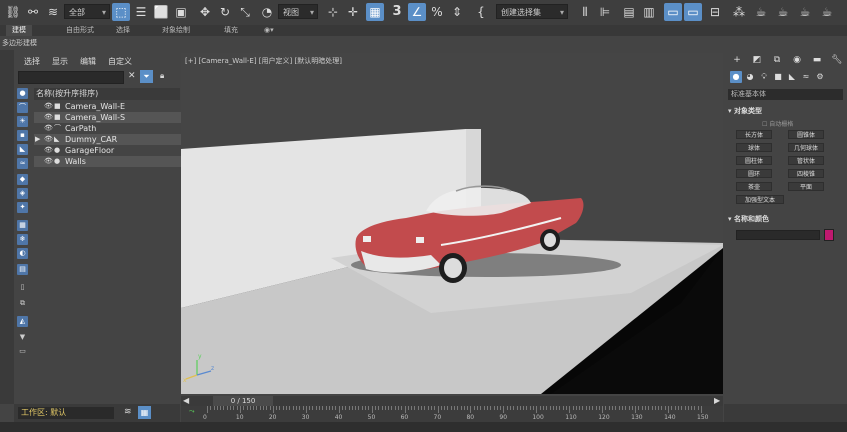 The height and width of the screenshot is (432, 847). Describe the element at coordinates (797, 60) in the screenshot. I see `motion-tab-icon: ◉` at that location.